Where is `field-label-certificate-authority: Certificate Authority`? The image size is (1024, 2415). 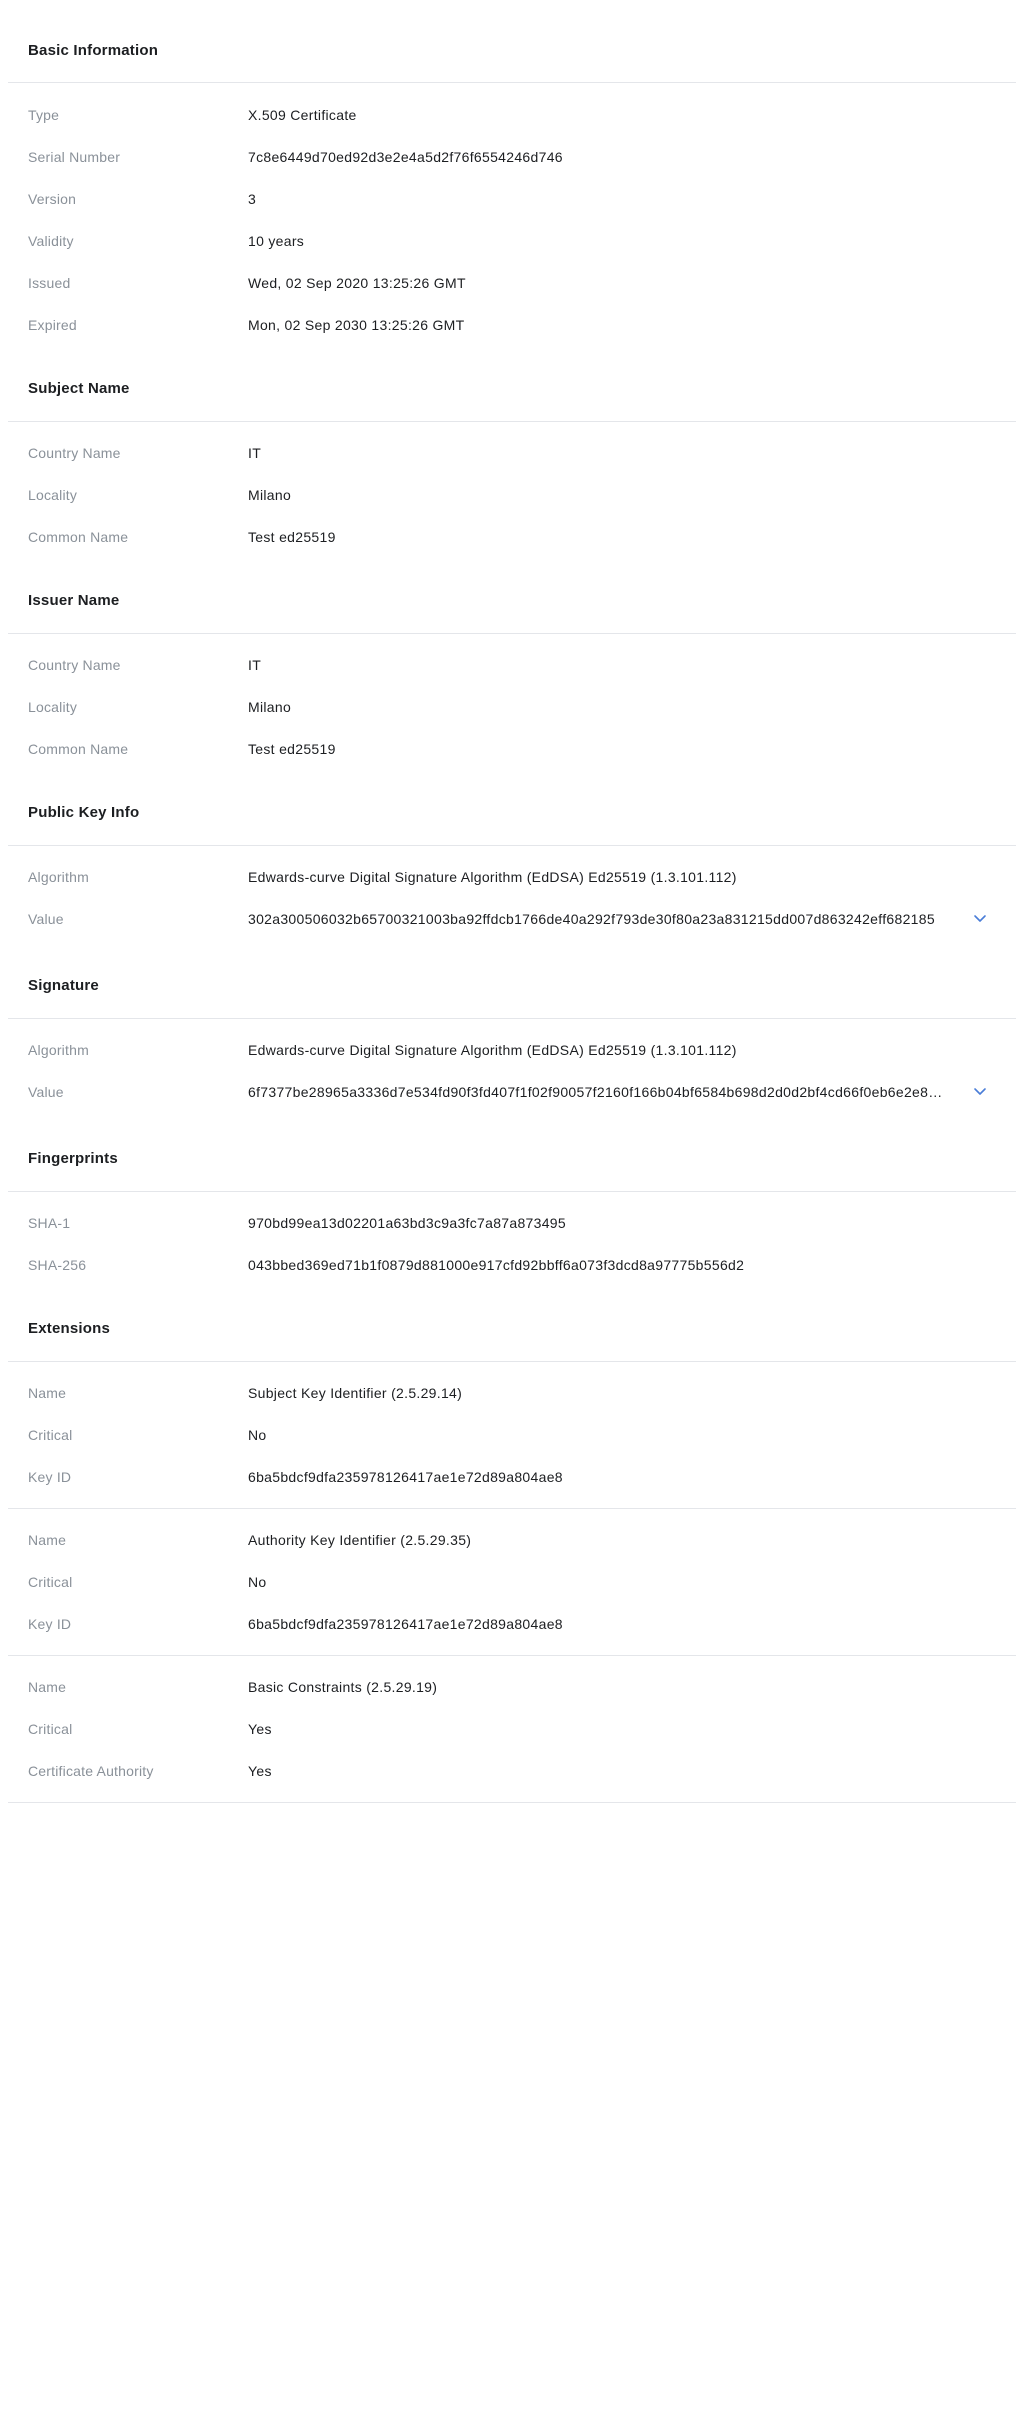
field-label-certificate-authority: Certificate Authority is located at coordinates (91, 1771).